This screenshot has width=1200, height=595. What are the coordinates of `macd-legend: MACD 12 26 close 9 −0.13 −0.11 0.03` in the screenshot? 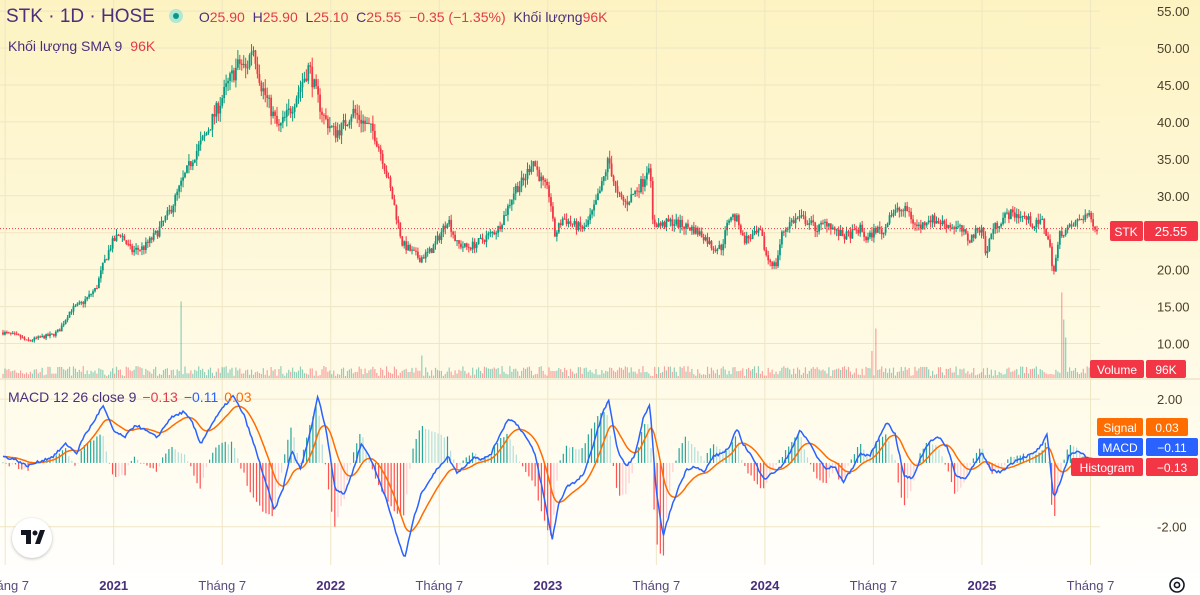 It's located at (129, 397).